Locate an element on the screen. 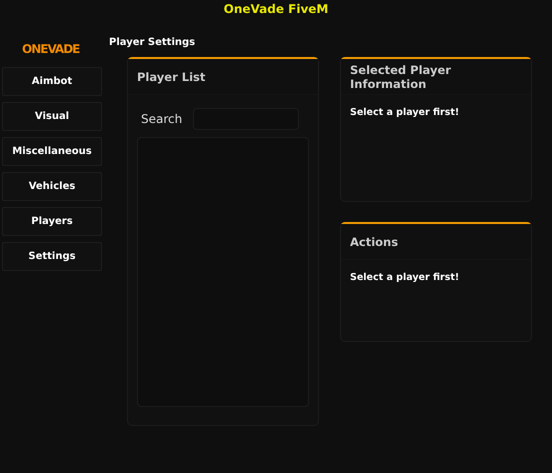 This screenshot has height=473, width=552. sidebar-item: Players is located at coordinates (52, 221).